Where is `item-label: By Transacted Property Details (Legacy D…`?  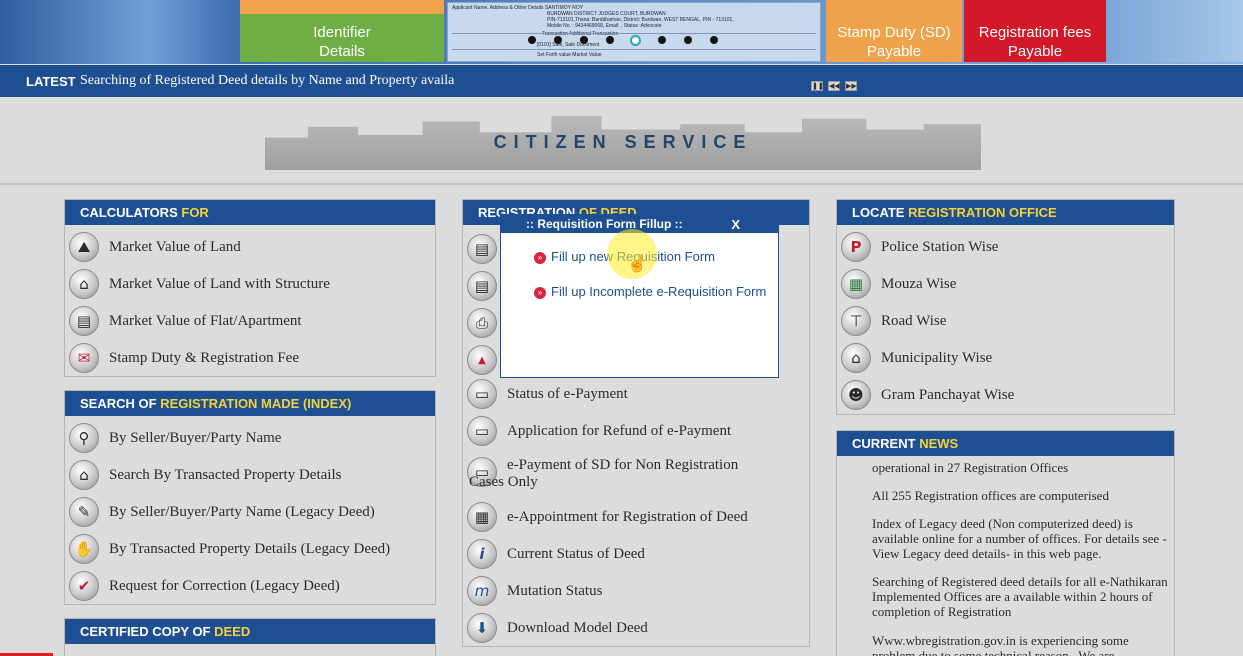
item-label: By Transacted Property Details (Legacy D… is located at coordinates (249, 549).